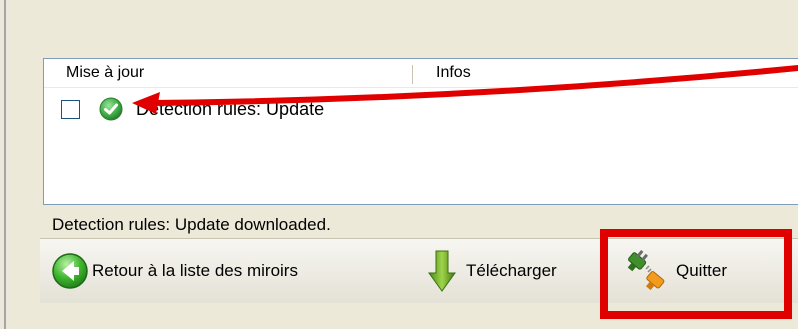 This screenshot has width=798, height=329. I want to click on download-button: Télécharger, so click(492, 271).